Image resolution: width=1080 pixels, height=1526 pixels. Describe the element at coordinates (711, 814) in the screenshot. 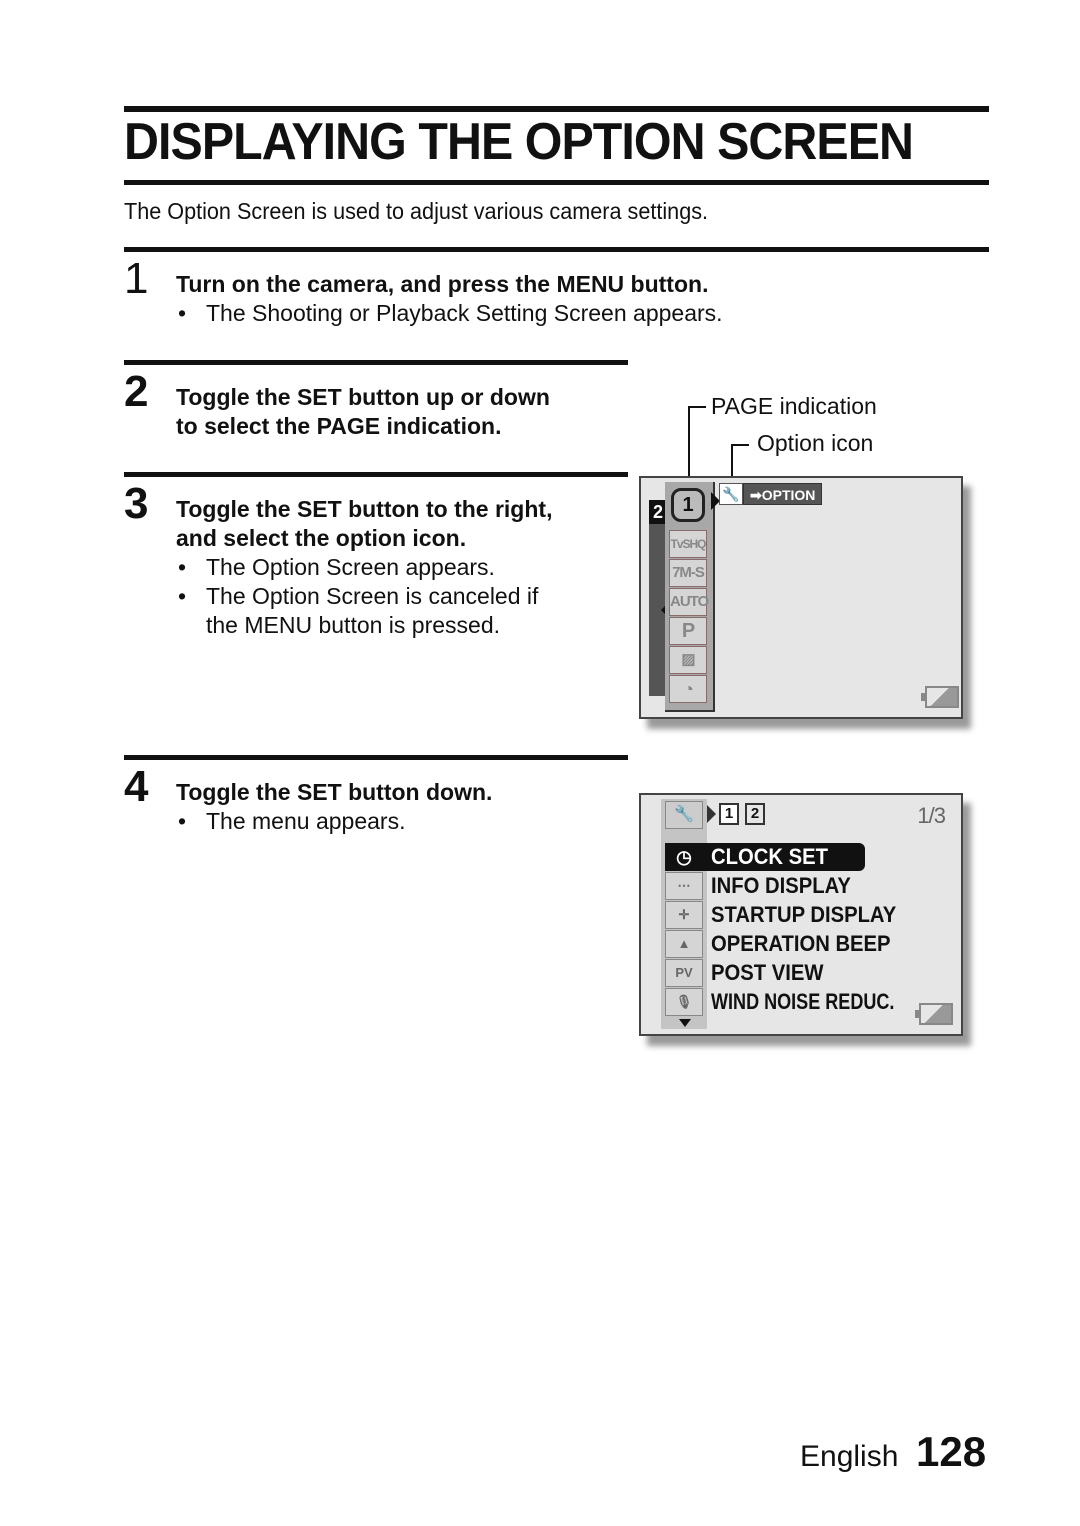

I see `page-arrow-icon` at that location.